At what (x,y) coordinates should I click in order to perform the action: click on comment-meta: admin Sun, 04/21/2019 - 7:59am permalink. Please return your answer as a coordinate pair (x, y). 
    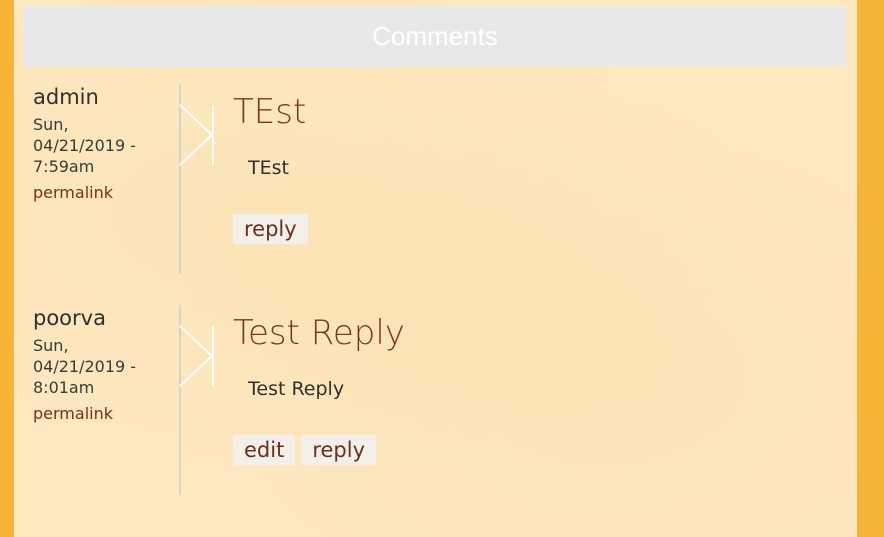
    Looking at the image, I should click on (103, 143).